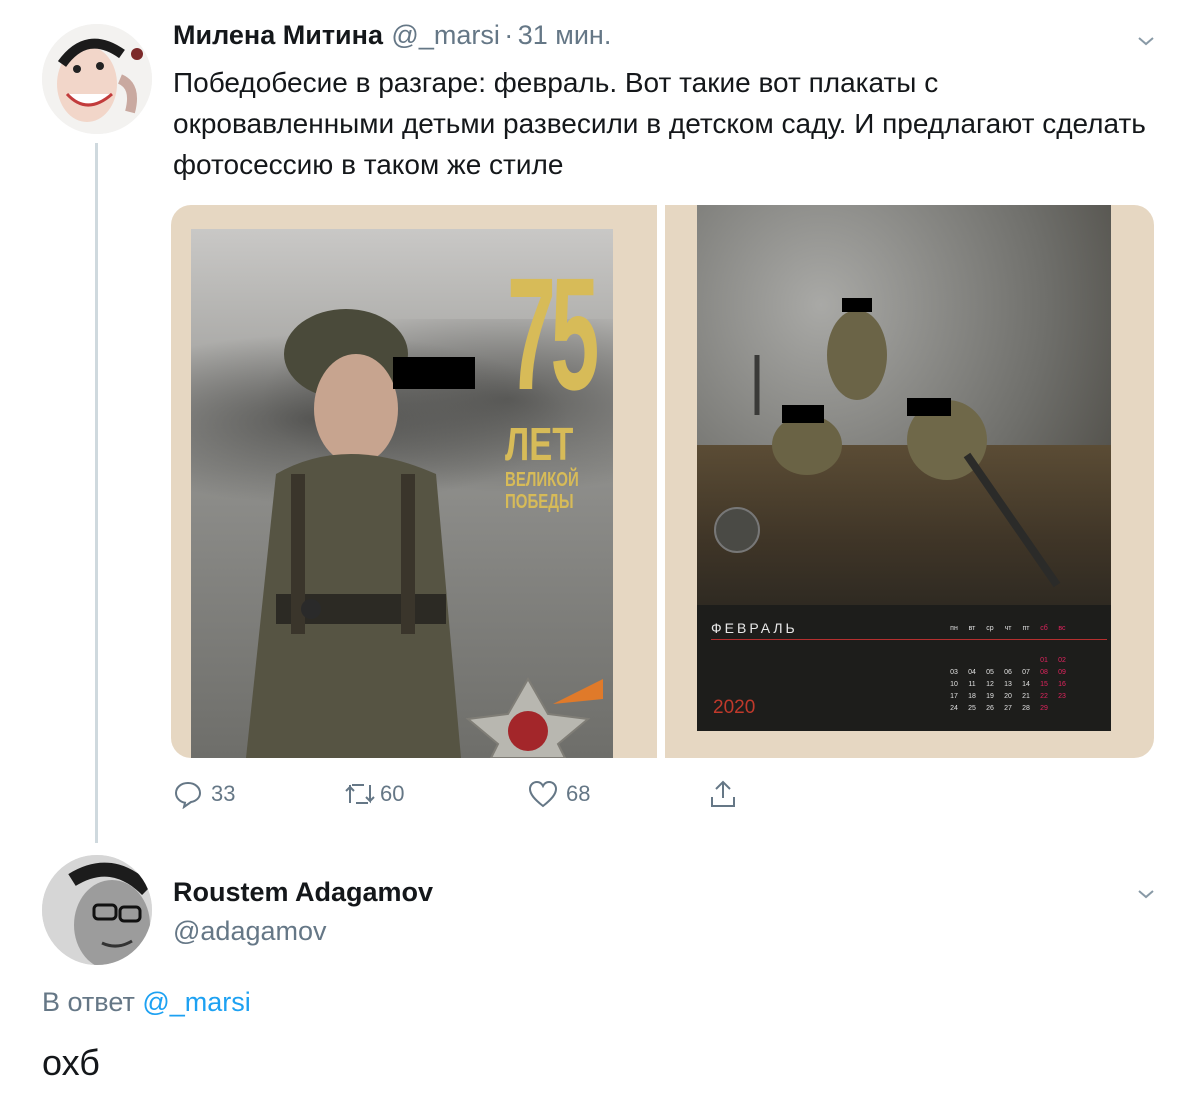 This screenshot has height=1113, width=1200. I want to click on share-icon, so click(723, 793).